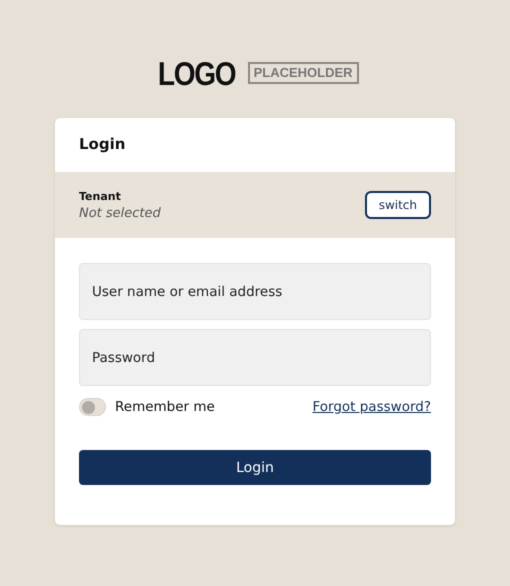  What do you see at coordinates (255, 357) in the screenshot?
I see `input-field: Password` at bounding box center [255, 357].